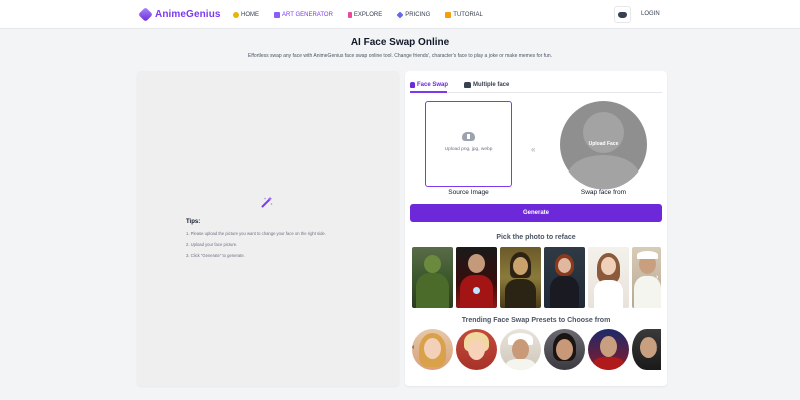 The height and width of the screenshot is (400, 800). Describe the element at coordinates (412, 85) in the screenshot. I see `user-icon` at that location.